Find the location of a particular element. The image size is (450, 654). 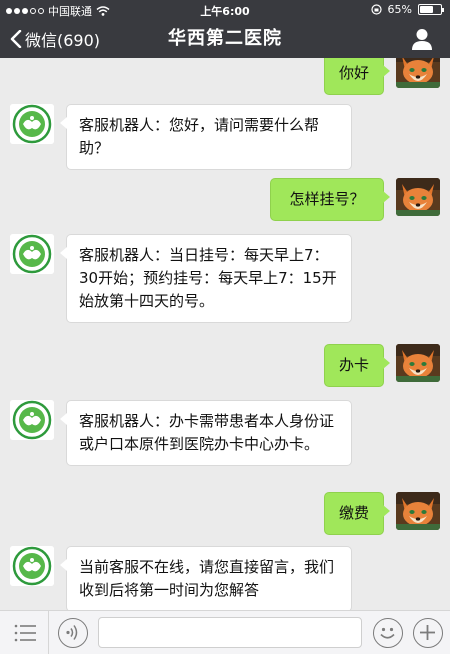

divider is located at coordinates (48, 632).